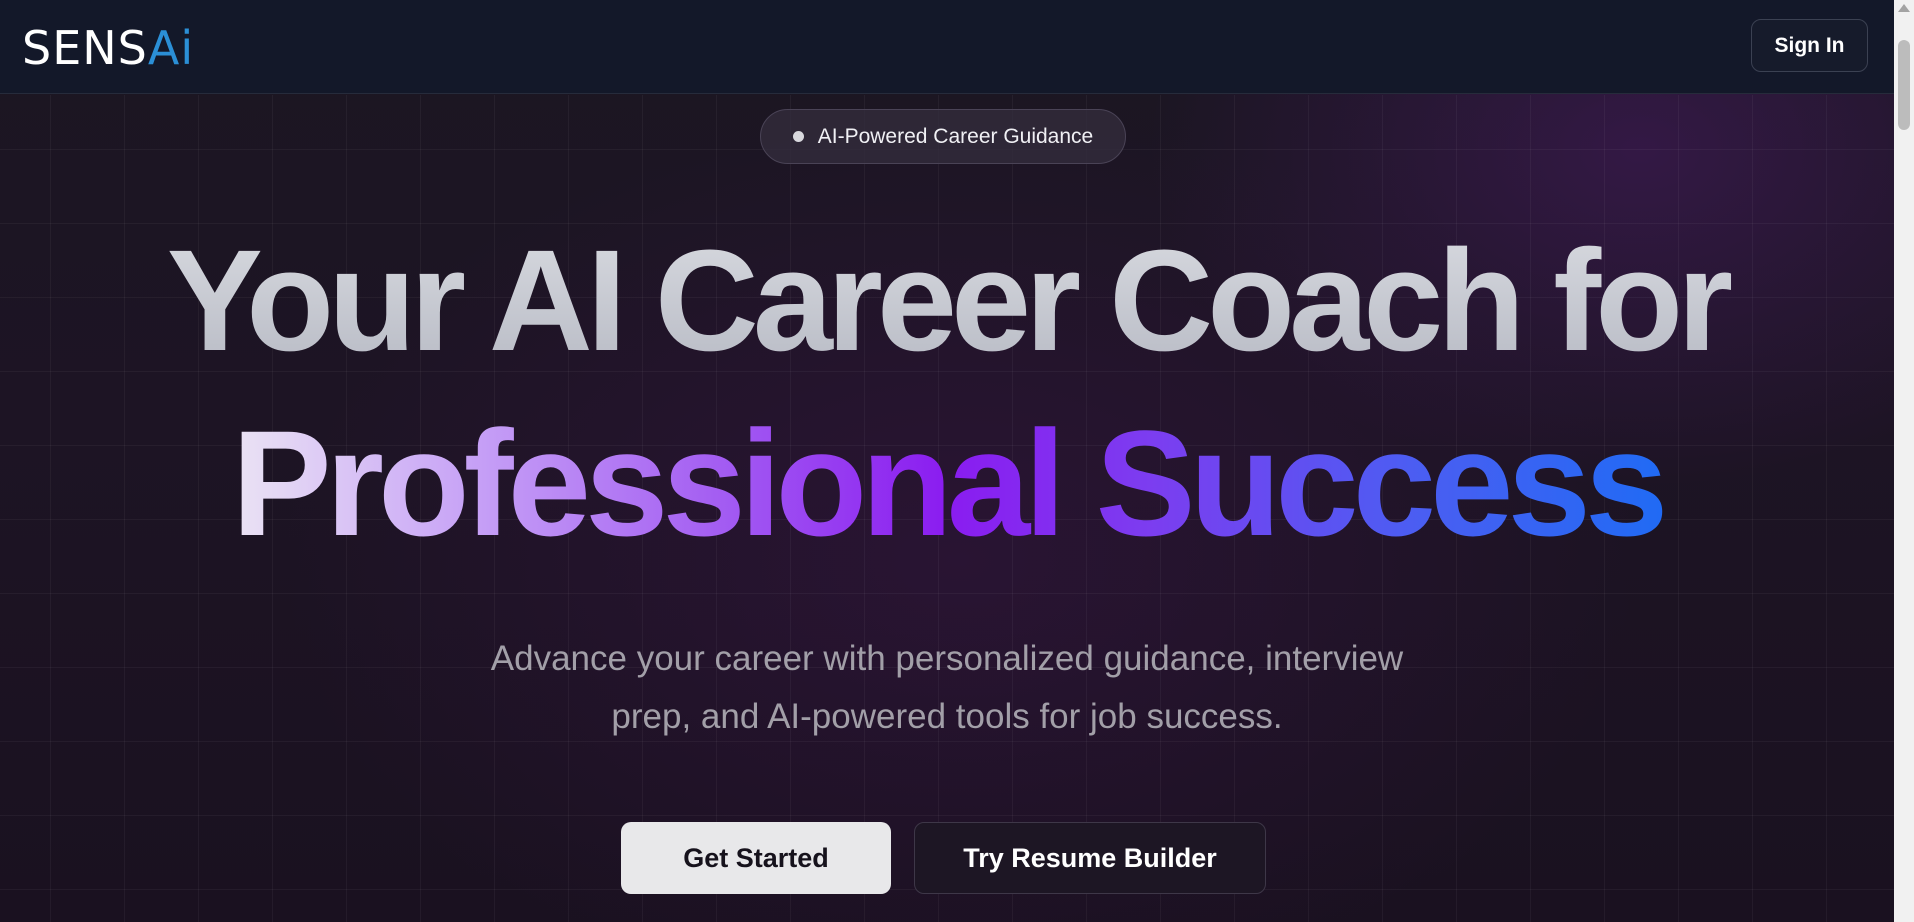 The height and width of the screenshot is (922, 1914). What do you see at coordinates (1904, 461) in the screenshot?
I see `vertical-scrollbar` at bounding box center [1904, 461].